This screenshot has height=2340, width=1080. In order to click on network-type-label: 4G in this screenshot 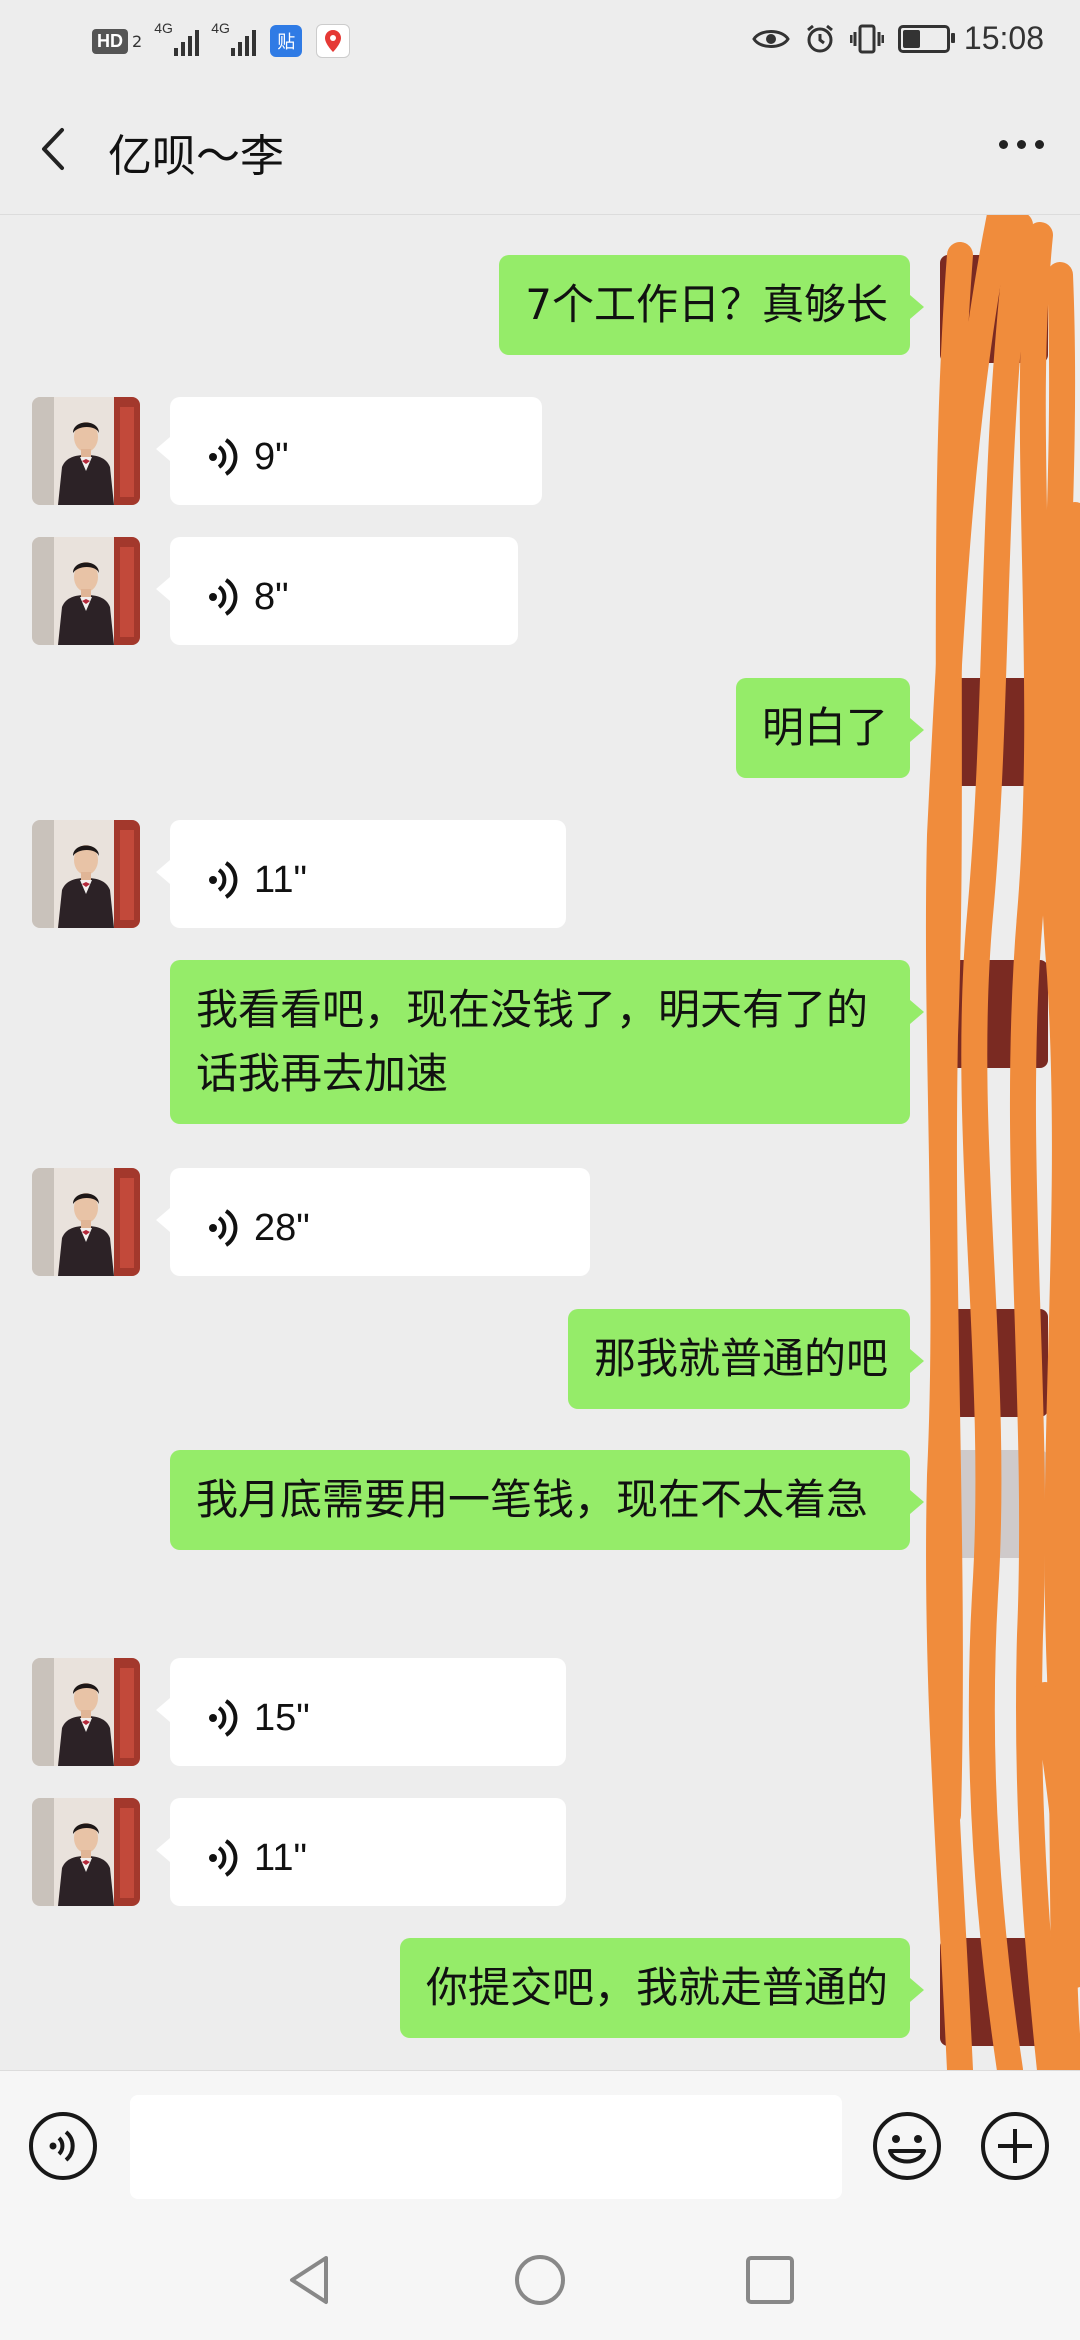, I will do `click(163, 28)`.